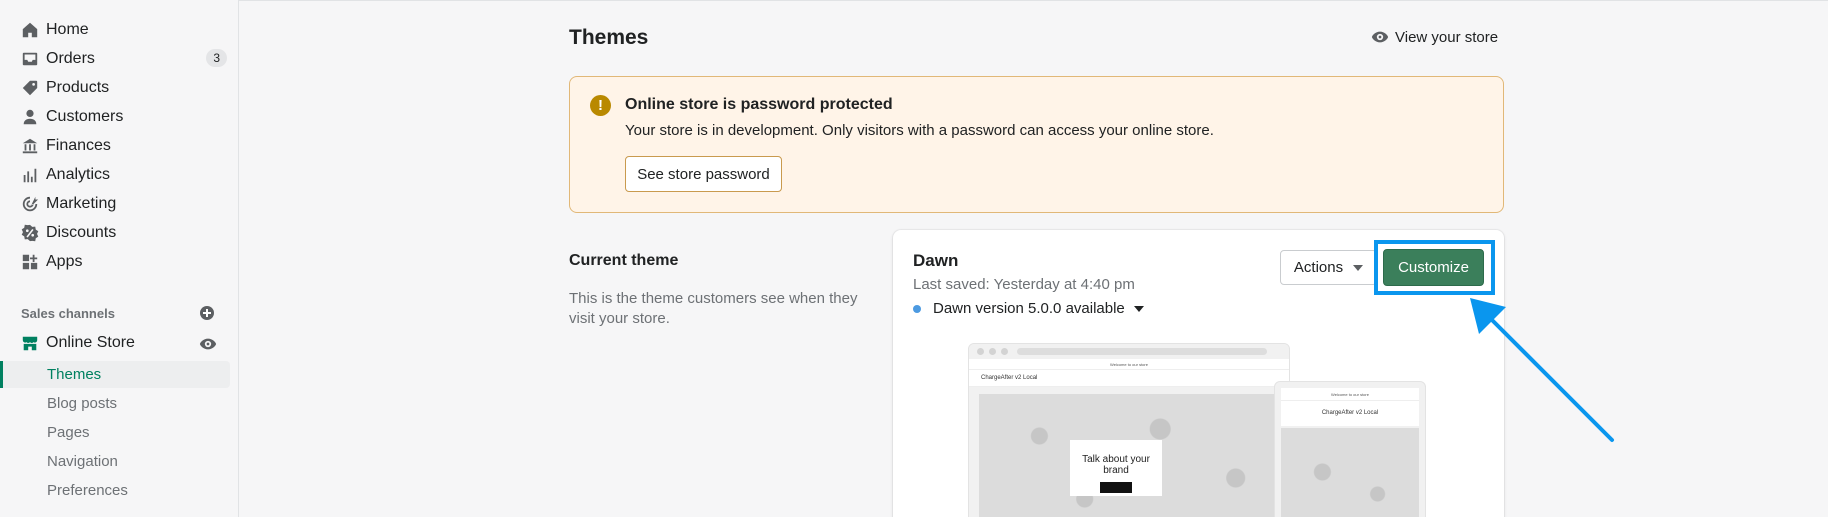 This screenshot has width=1828, height=517. Describe the element at coordinates (30, 233) in the screenshot. I see `discount-icon` at that location.